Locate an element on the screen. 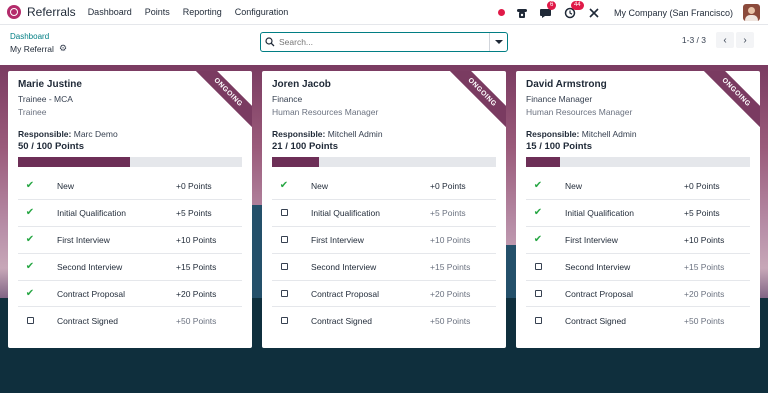  search-icon is located at coordinates (270, 42).